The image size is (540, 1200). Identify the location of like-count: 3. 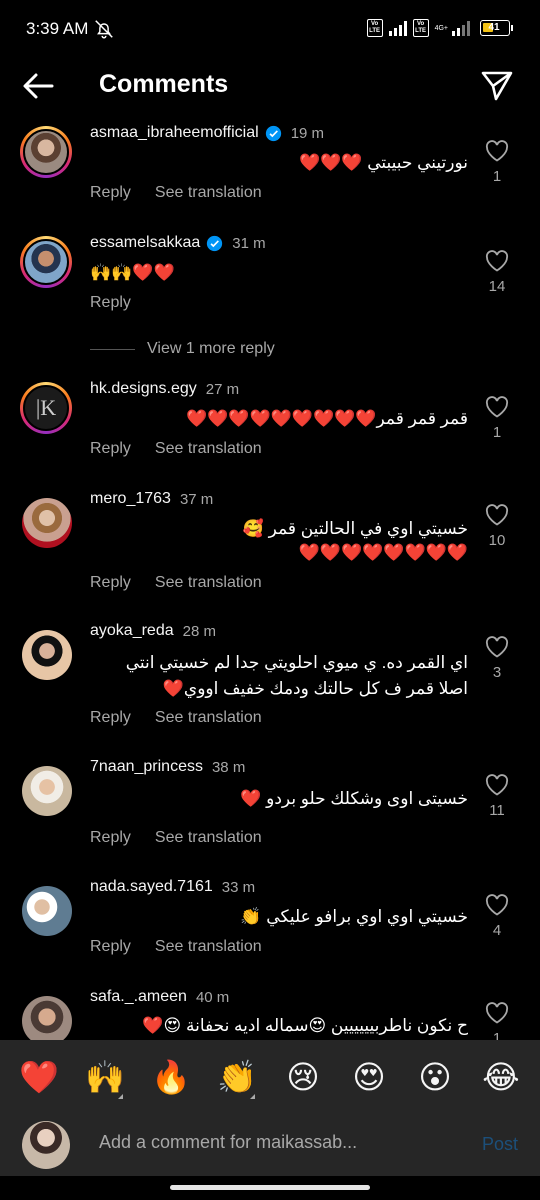
(497, 672).